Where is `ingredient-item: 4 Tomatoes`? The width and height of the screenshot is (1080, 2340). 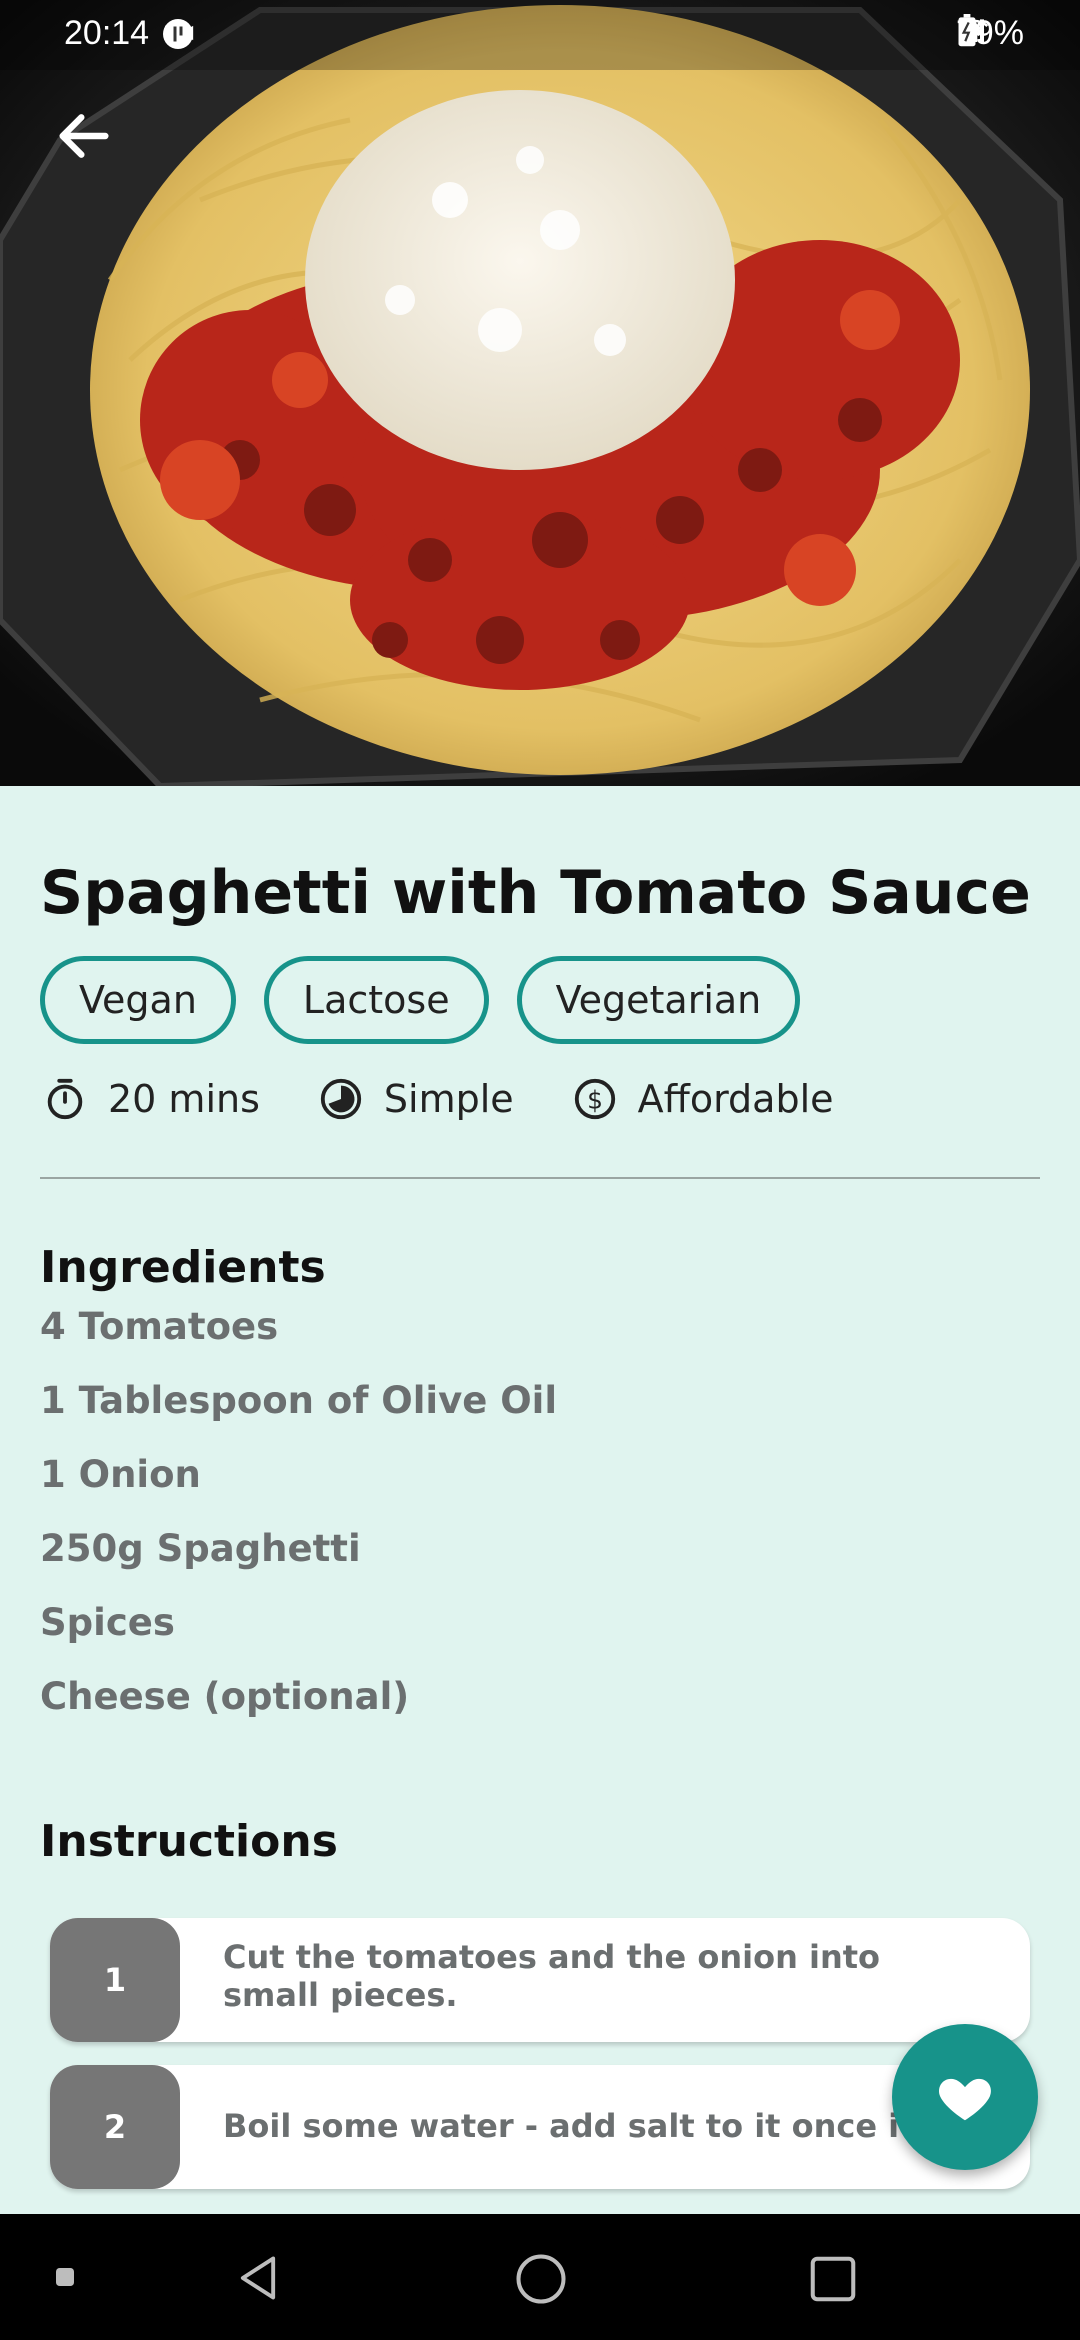
ingredient-item: 4 Tomatoes is located at coordinates (159, 1326).